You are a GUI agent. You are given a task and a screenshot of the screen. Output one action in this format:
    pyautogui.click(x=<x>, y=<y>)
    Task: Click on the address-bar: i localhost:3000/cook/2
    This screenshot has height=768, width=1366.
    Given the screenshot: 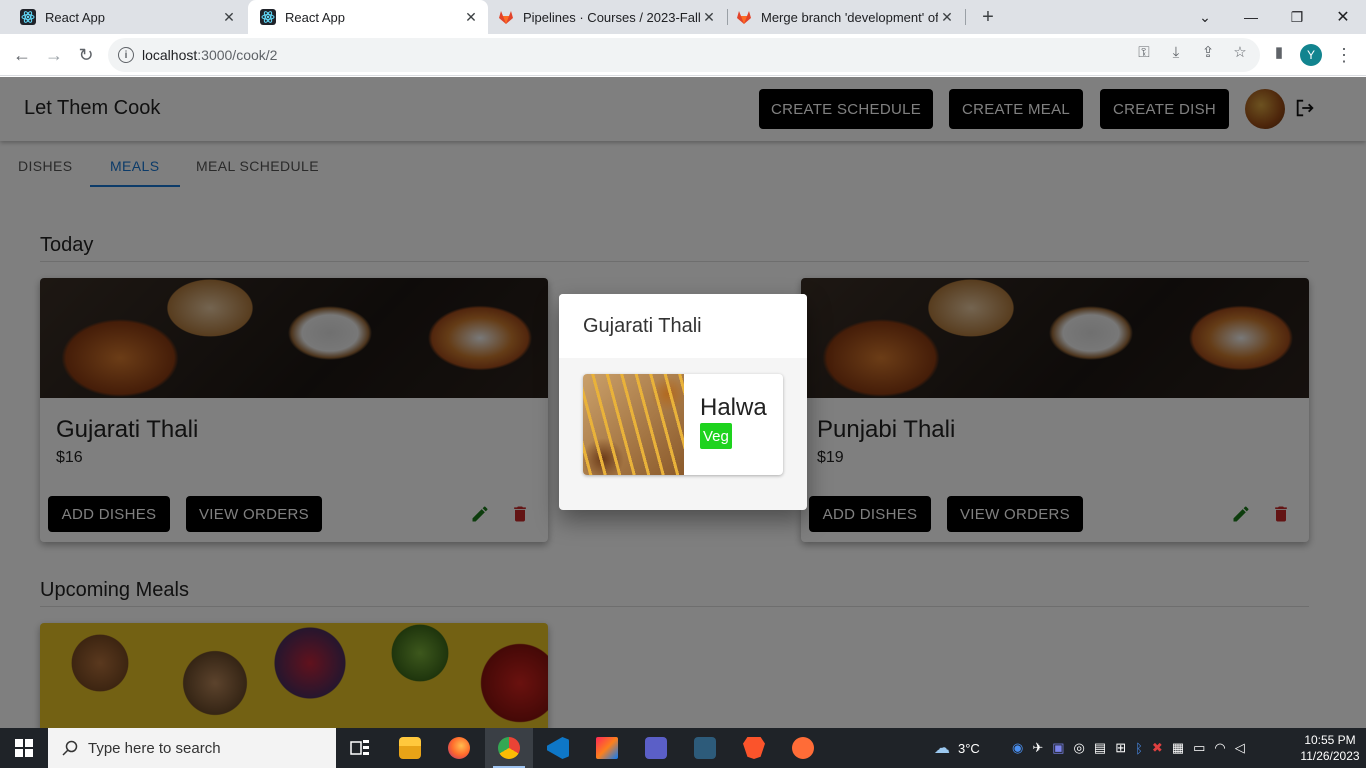 What is the action you would take?
    pyautogui.click(x=684, y=55)
    